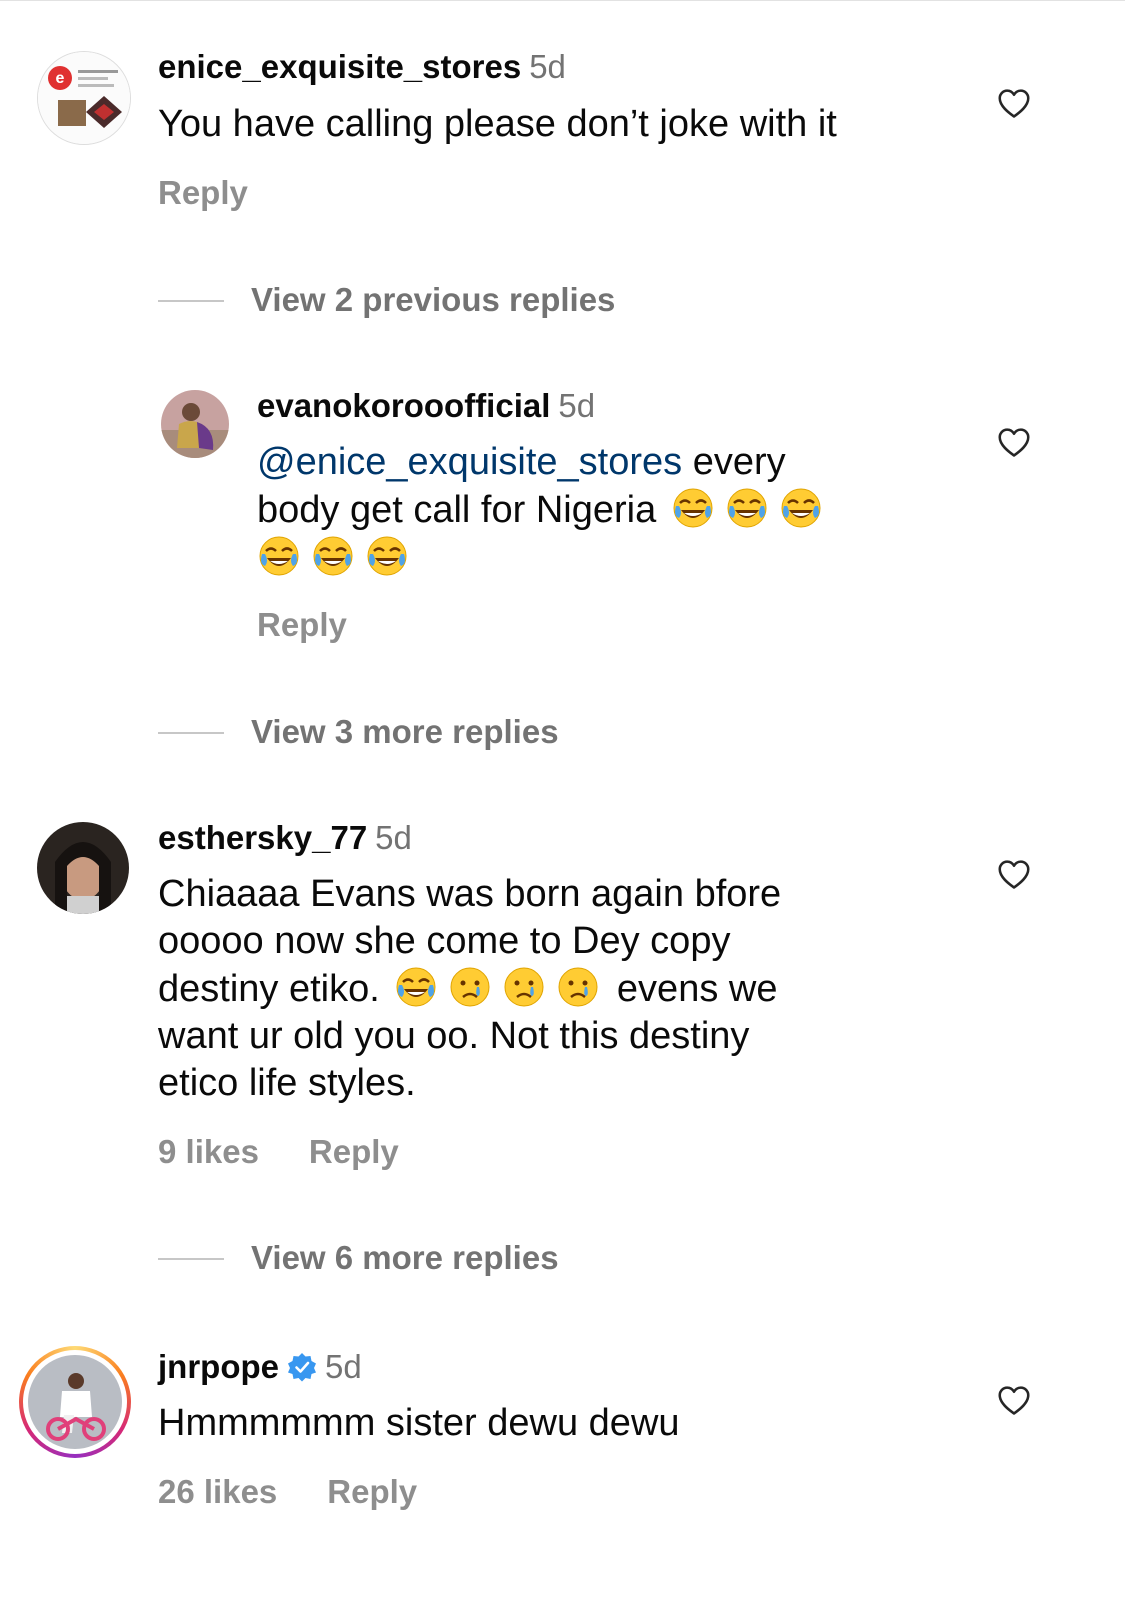 This screenshot has height=1600, width=1125. What do you see at coordinates (339, 66) in the screenshot?
I see `username: enice_exquisite_stores` at bounding box center [339, 66].